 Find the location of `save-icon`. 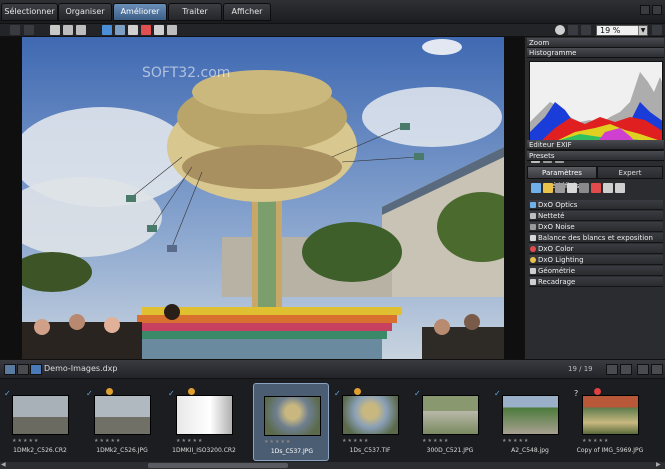

save-icon is located at coordinates (36, 369).